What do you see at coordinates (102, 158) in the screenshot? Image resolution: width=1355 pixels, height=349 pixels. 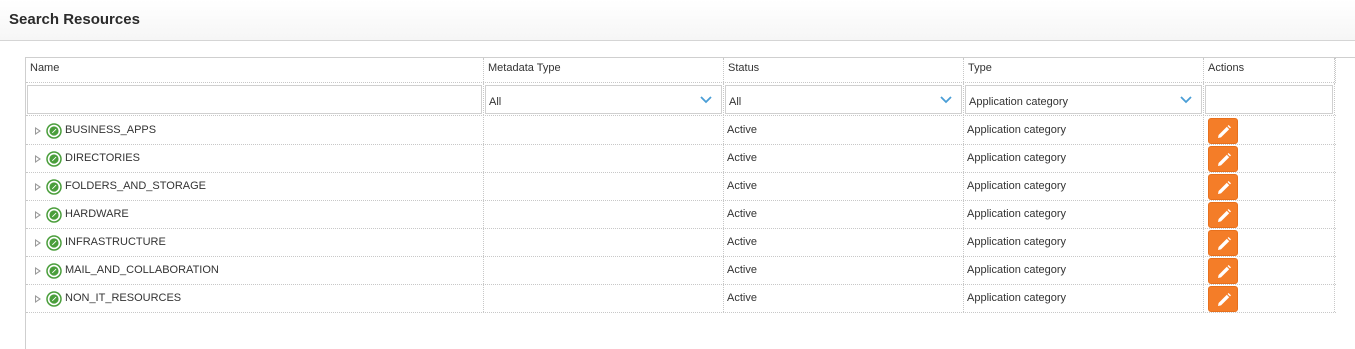 I see `row-name-text: DIRECTORIES` at bounding box center [102, 158].